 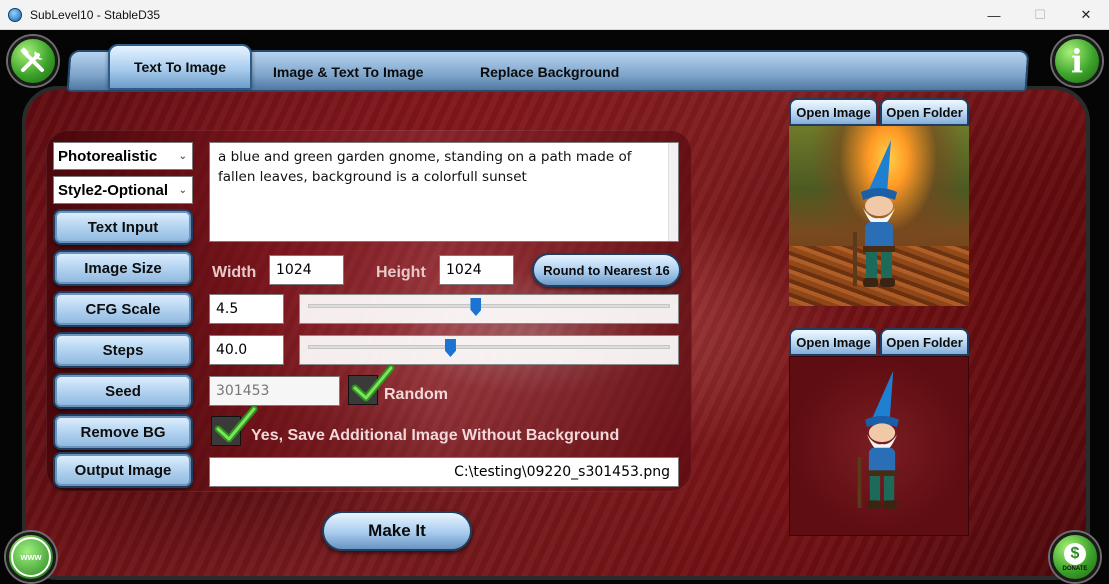 I want to click on height-label: Height, so click(x=401, y=272).